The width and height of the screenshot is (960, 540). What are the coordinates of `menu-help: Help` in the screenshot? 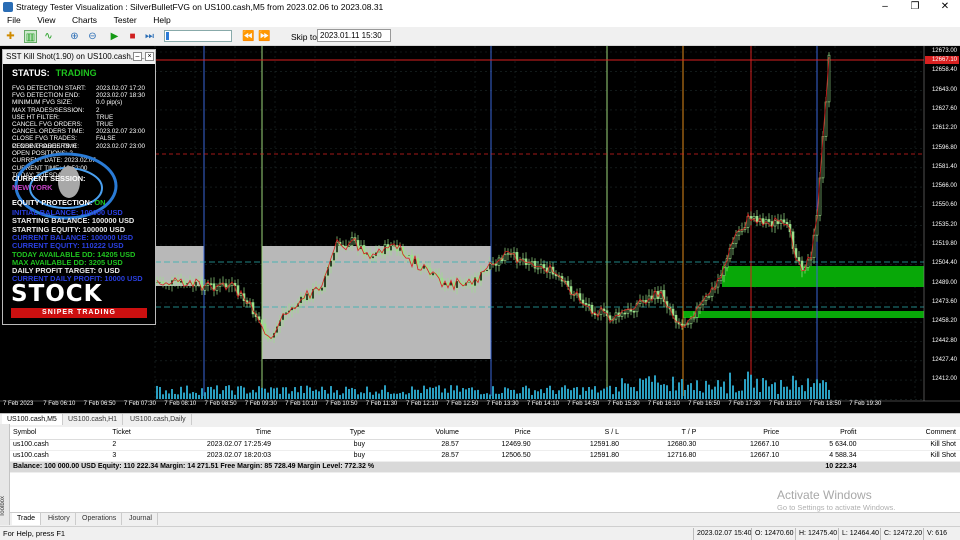 It's located at (161, 20).